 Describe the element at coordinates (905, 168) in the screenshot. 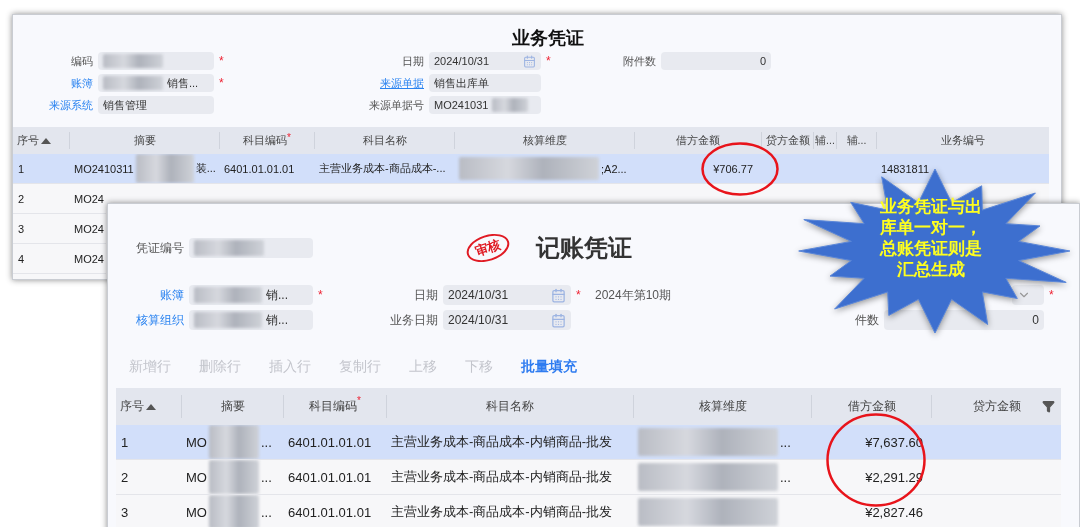

I see `table-cell: 14831811` at that location.